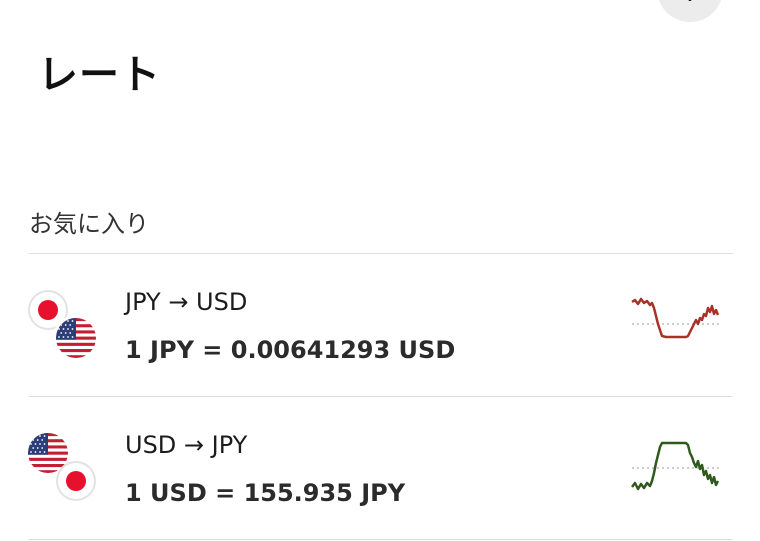 The height and width of the screenshot is (541, 760). I want to click on us-flag-icon, so click(76, 338).